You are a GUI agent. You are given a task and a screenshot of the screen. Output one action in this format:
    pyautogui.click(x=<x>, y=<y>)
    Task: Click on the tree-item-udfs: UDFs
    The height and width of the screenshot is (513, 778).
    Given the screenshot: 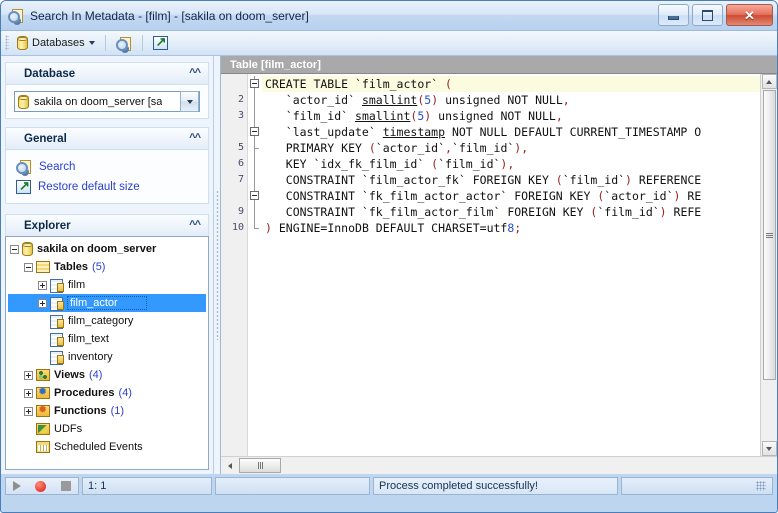 What is the action you would take?
    pyautogui.click(x=107, y=429)
    